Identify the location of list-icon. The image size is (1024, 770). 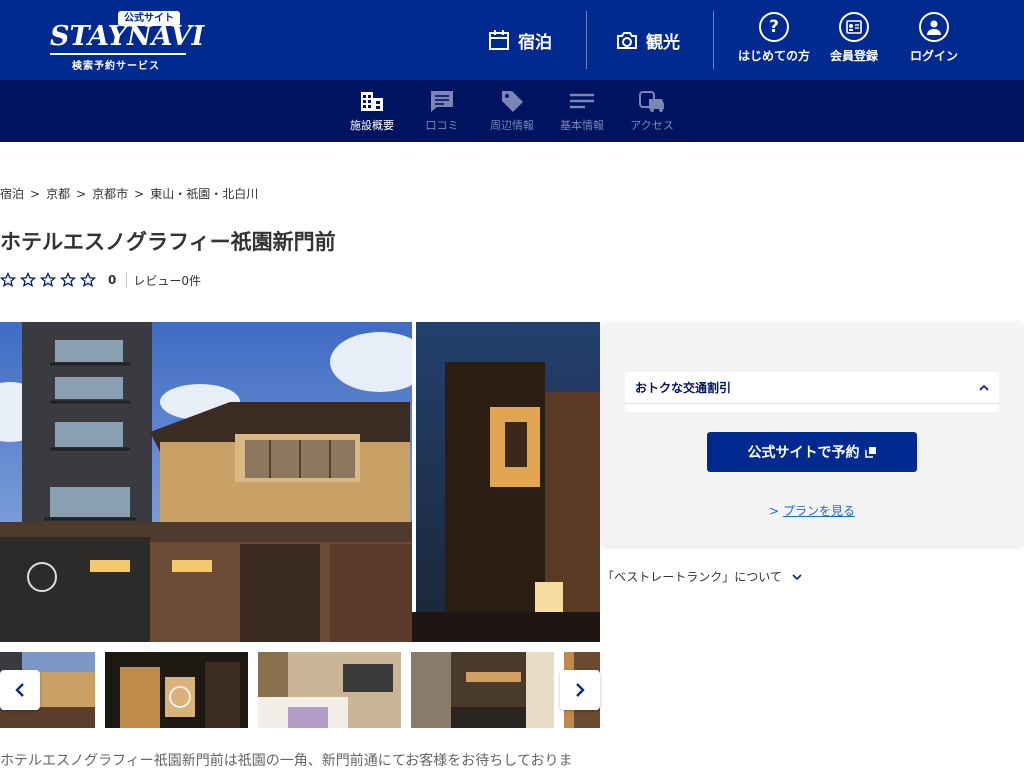
(582, 101).